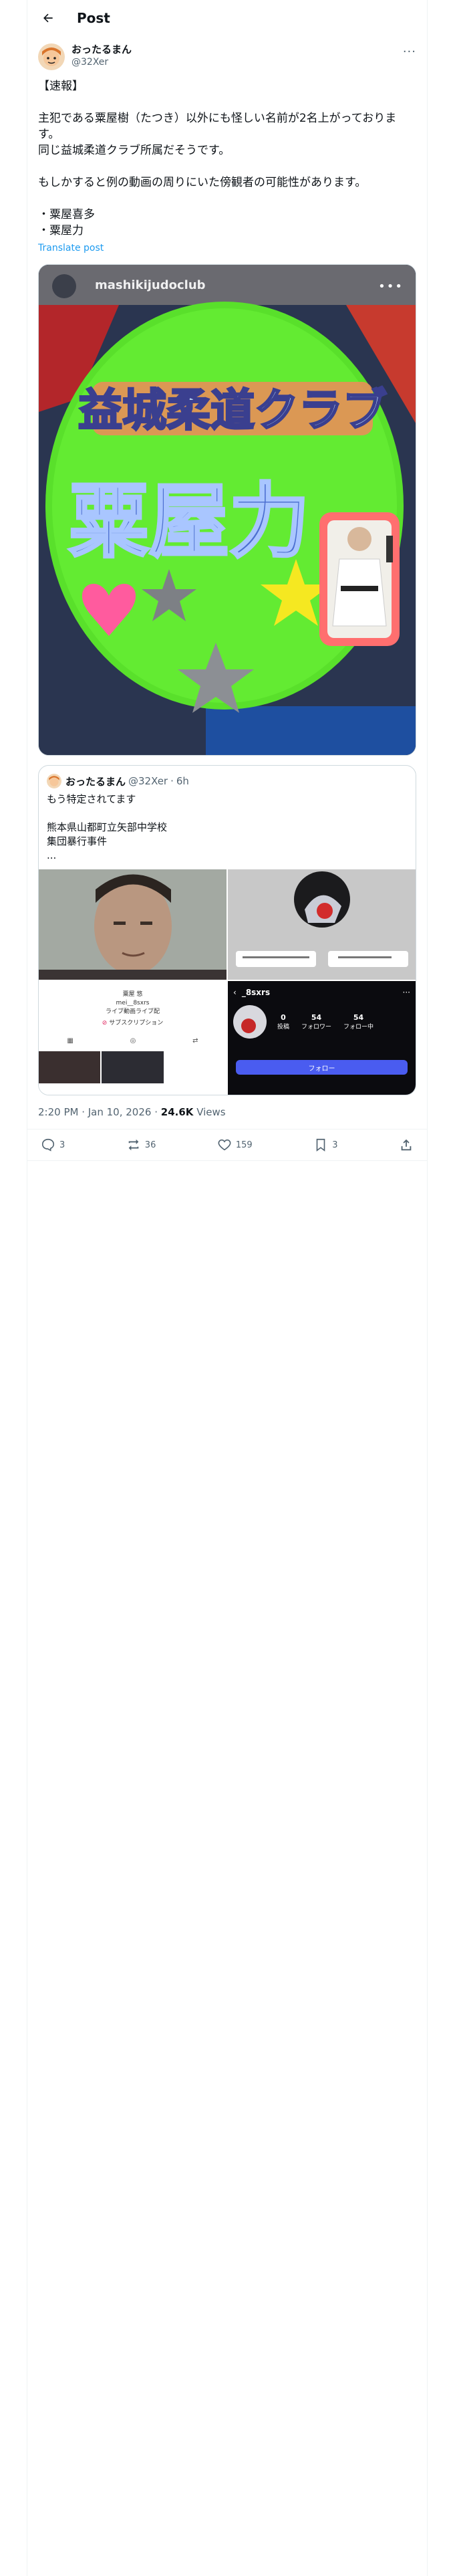 The image size is (451, 2576). What do you see at coordinates (244, 1145) in the screenshot?
I see `like-count: 159` at bounding box center [244, 1145].